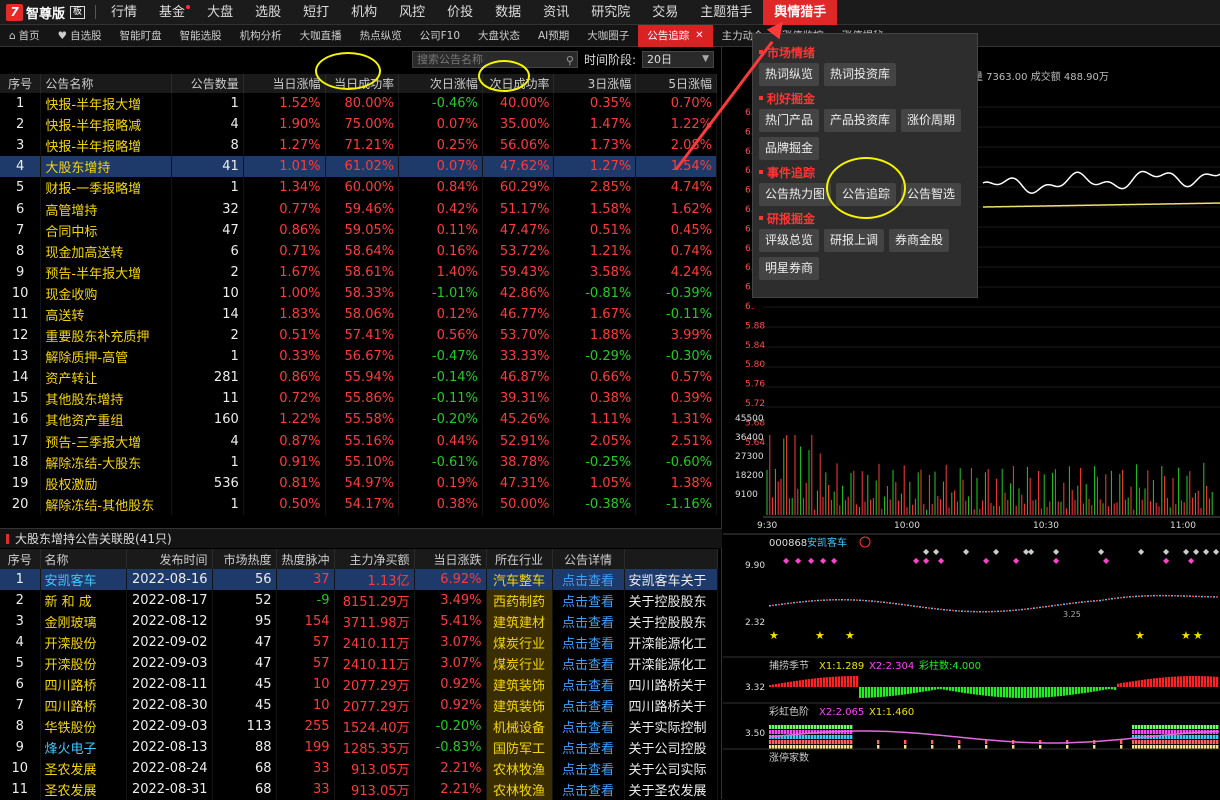 The image size is (1220, 800). What do you see at coordinates (795, 194) in the screenshot?
I see `menu-button: 公告热力图` at bounding box center [795, 194].